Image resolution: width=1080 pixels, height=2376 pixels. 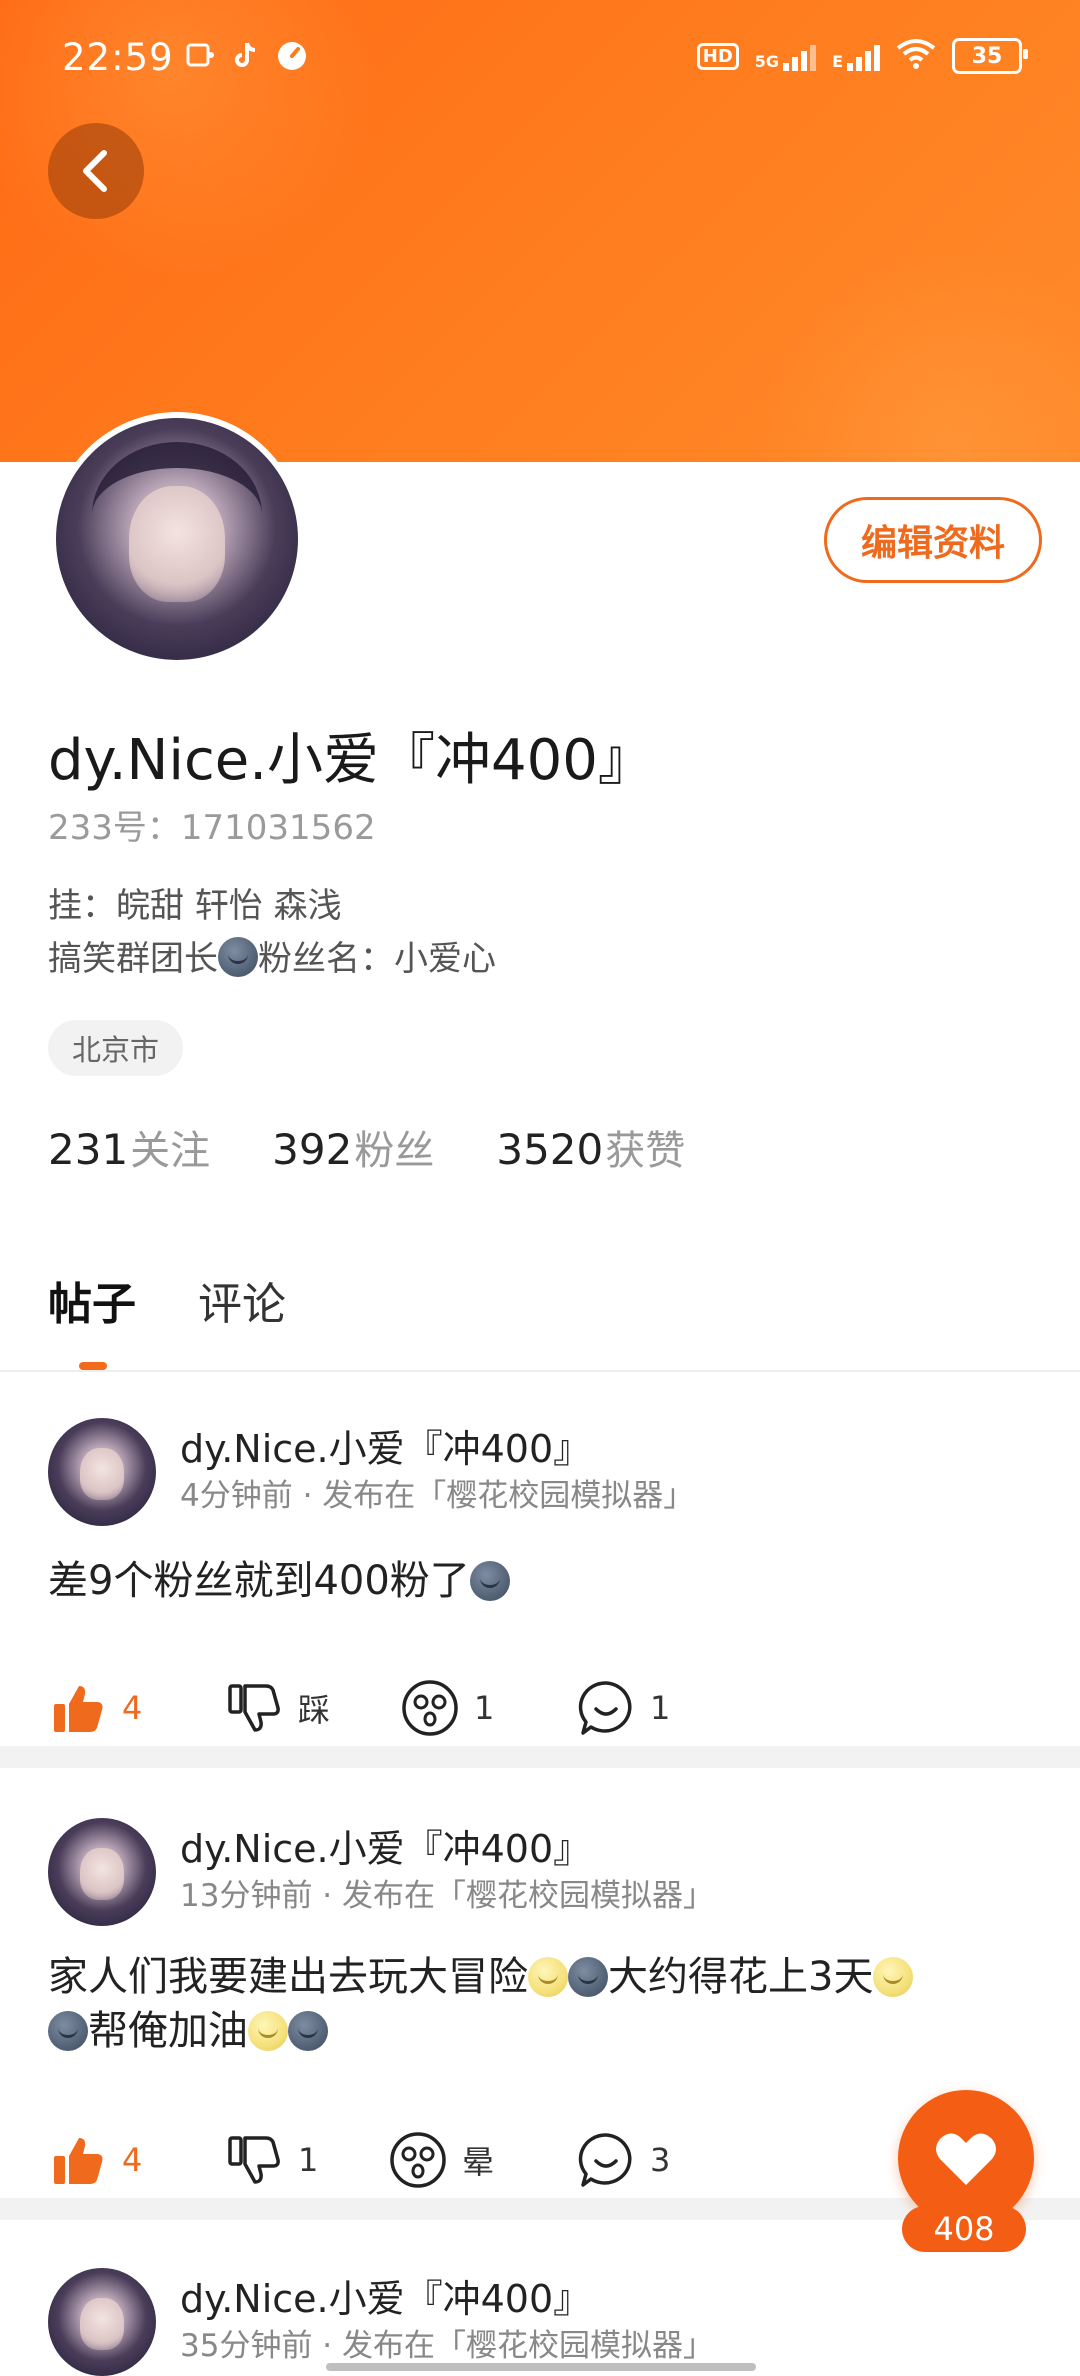 What do you see at coordinates (990, 56) in the screenshot?
I see `battery-icon: 35` at bounding box center [990, 56].